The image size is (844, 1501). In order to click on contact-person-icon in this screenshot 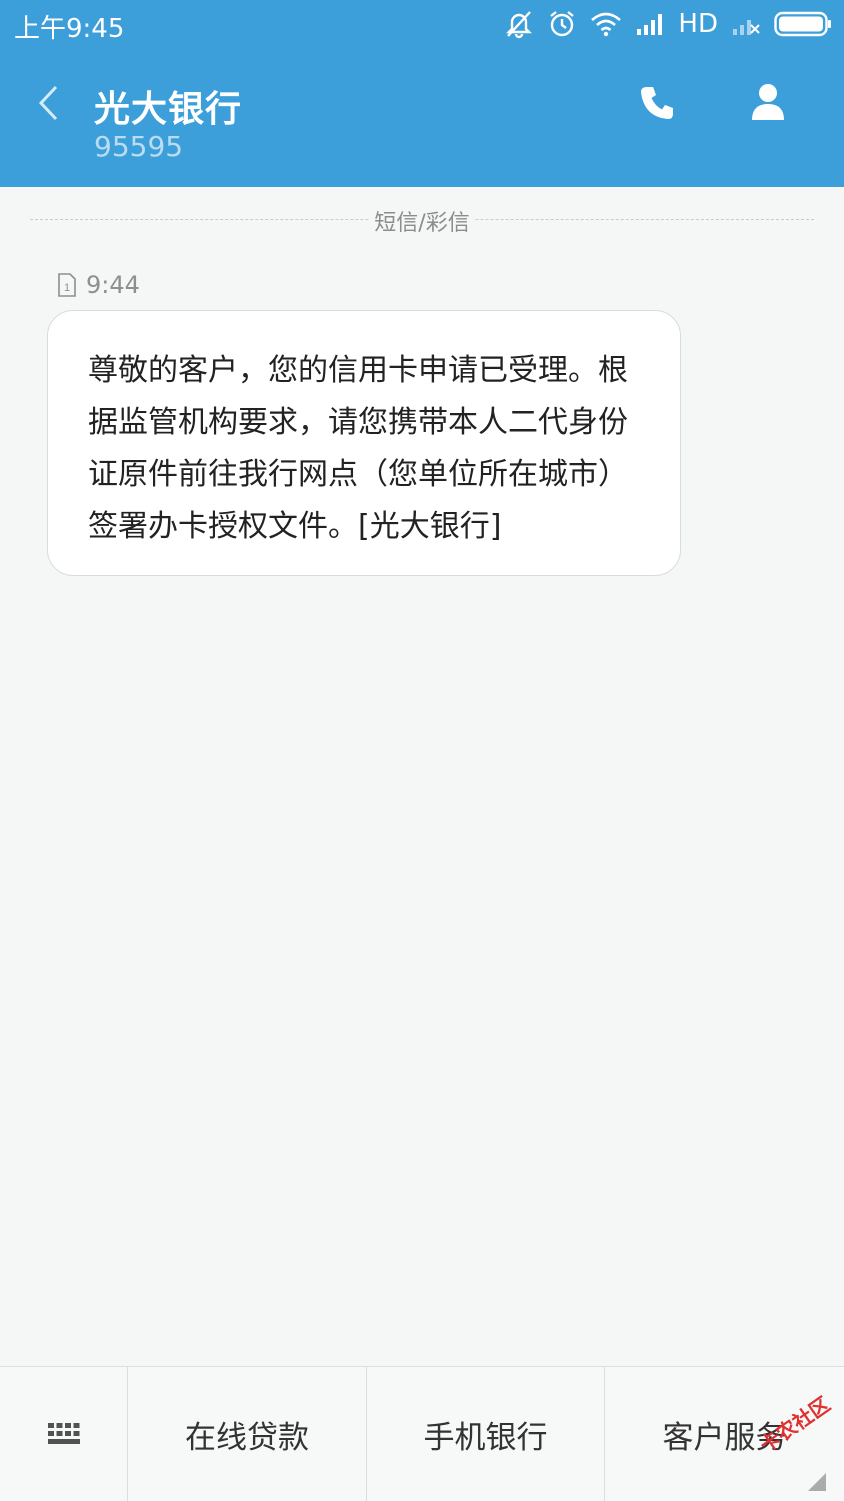, I will do `click(768, 102)`.